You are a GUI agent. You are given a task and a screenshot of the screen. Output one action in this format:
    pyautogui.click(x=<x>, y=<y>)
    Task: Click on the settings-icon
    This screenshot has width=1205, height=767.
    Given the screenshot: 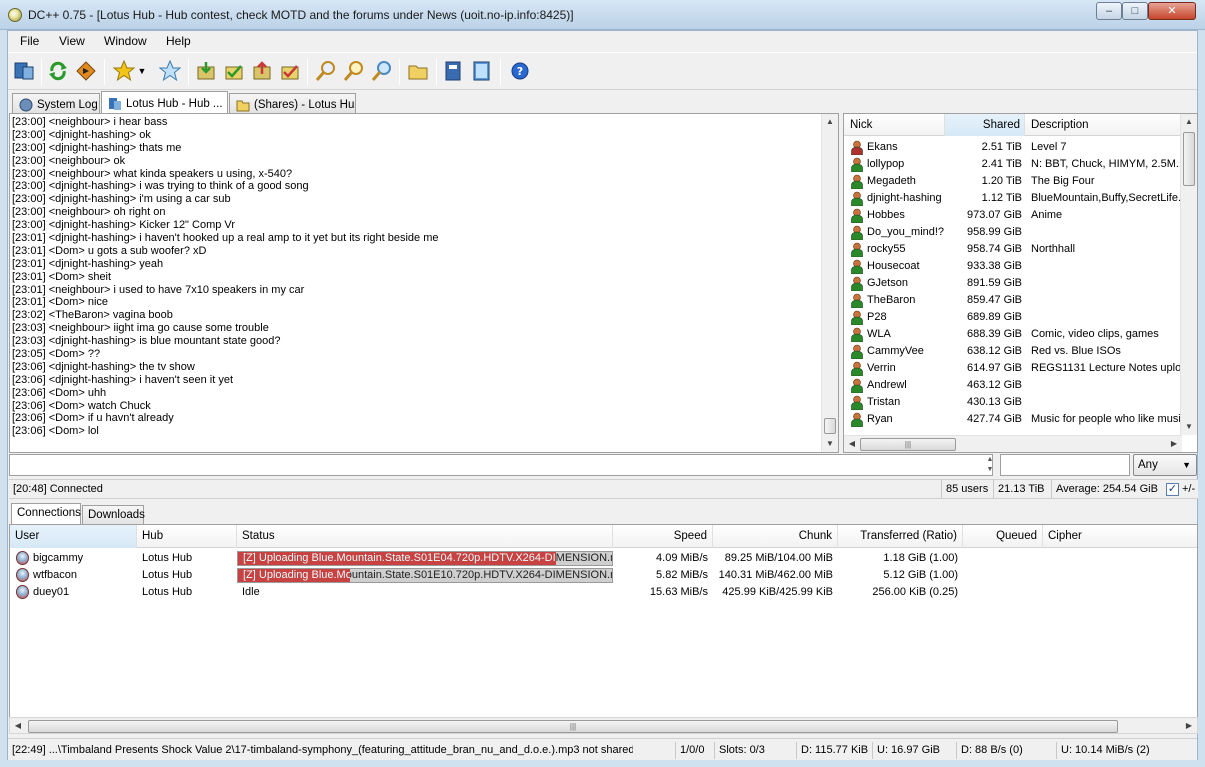 What is the action you would take?
    pyautogui.click(x=454, y=71)
    